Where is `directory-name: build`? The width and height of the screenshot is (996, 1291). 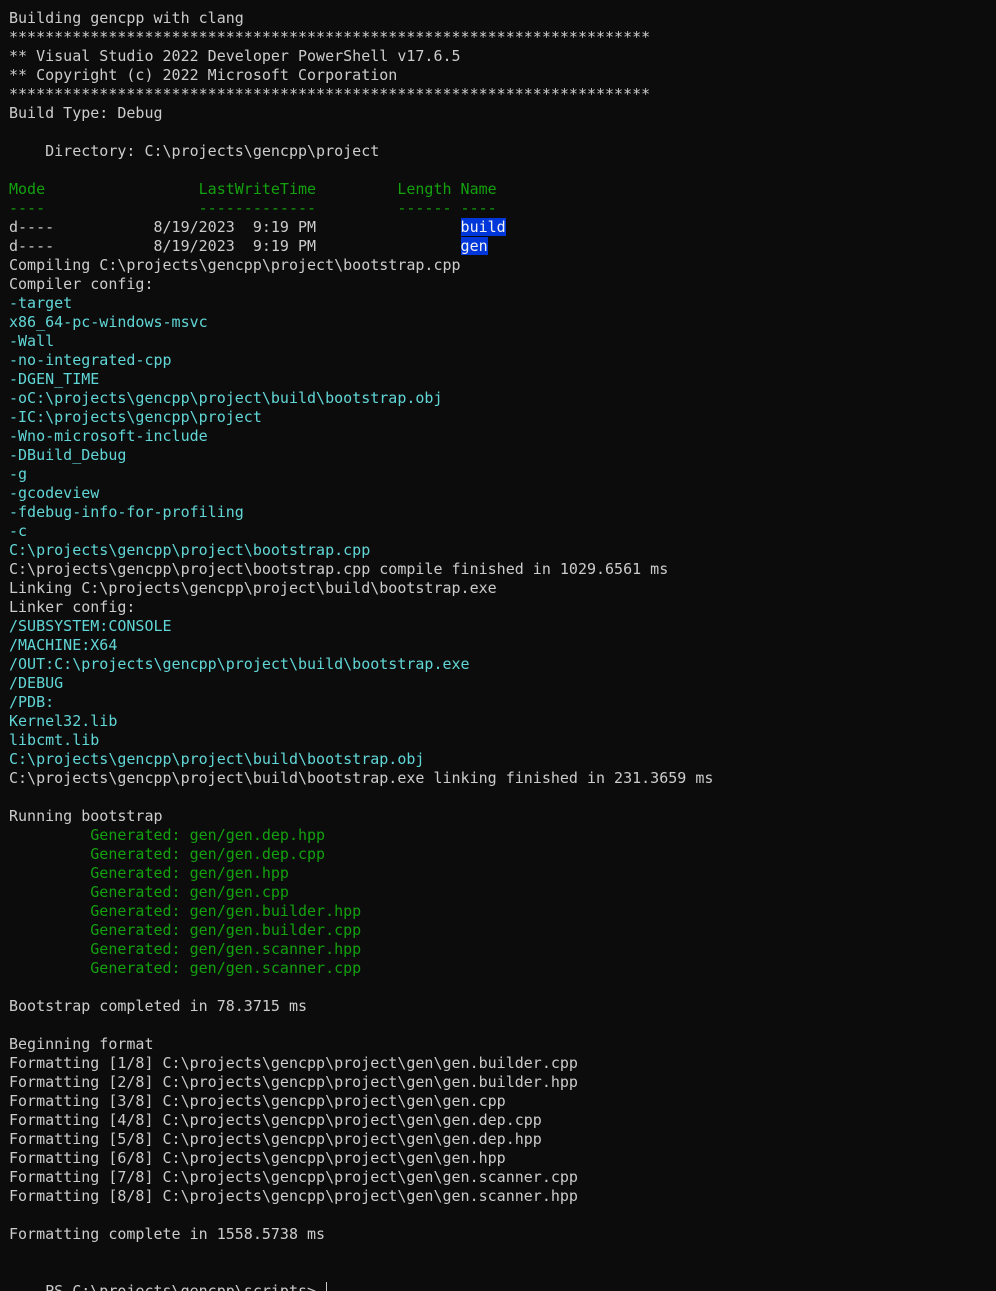 directory-name: build is located at coordinates (483, 227).